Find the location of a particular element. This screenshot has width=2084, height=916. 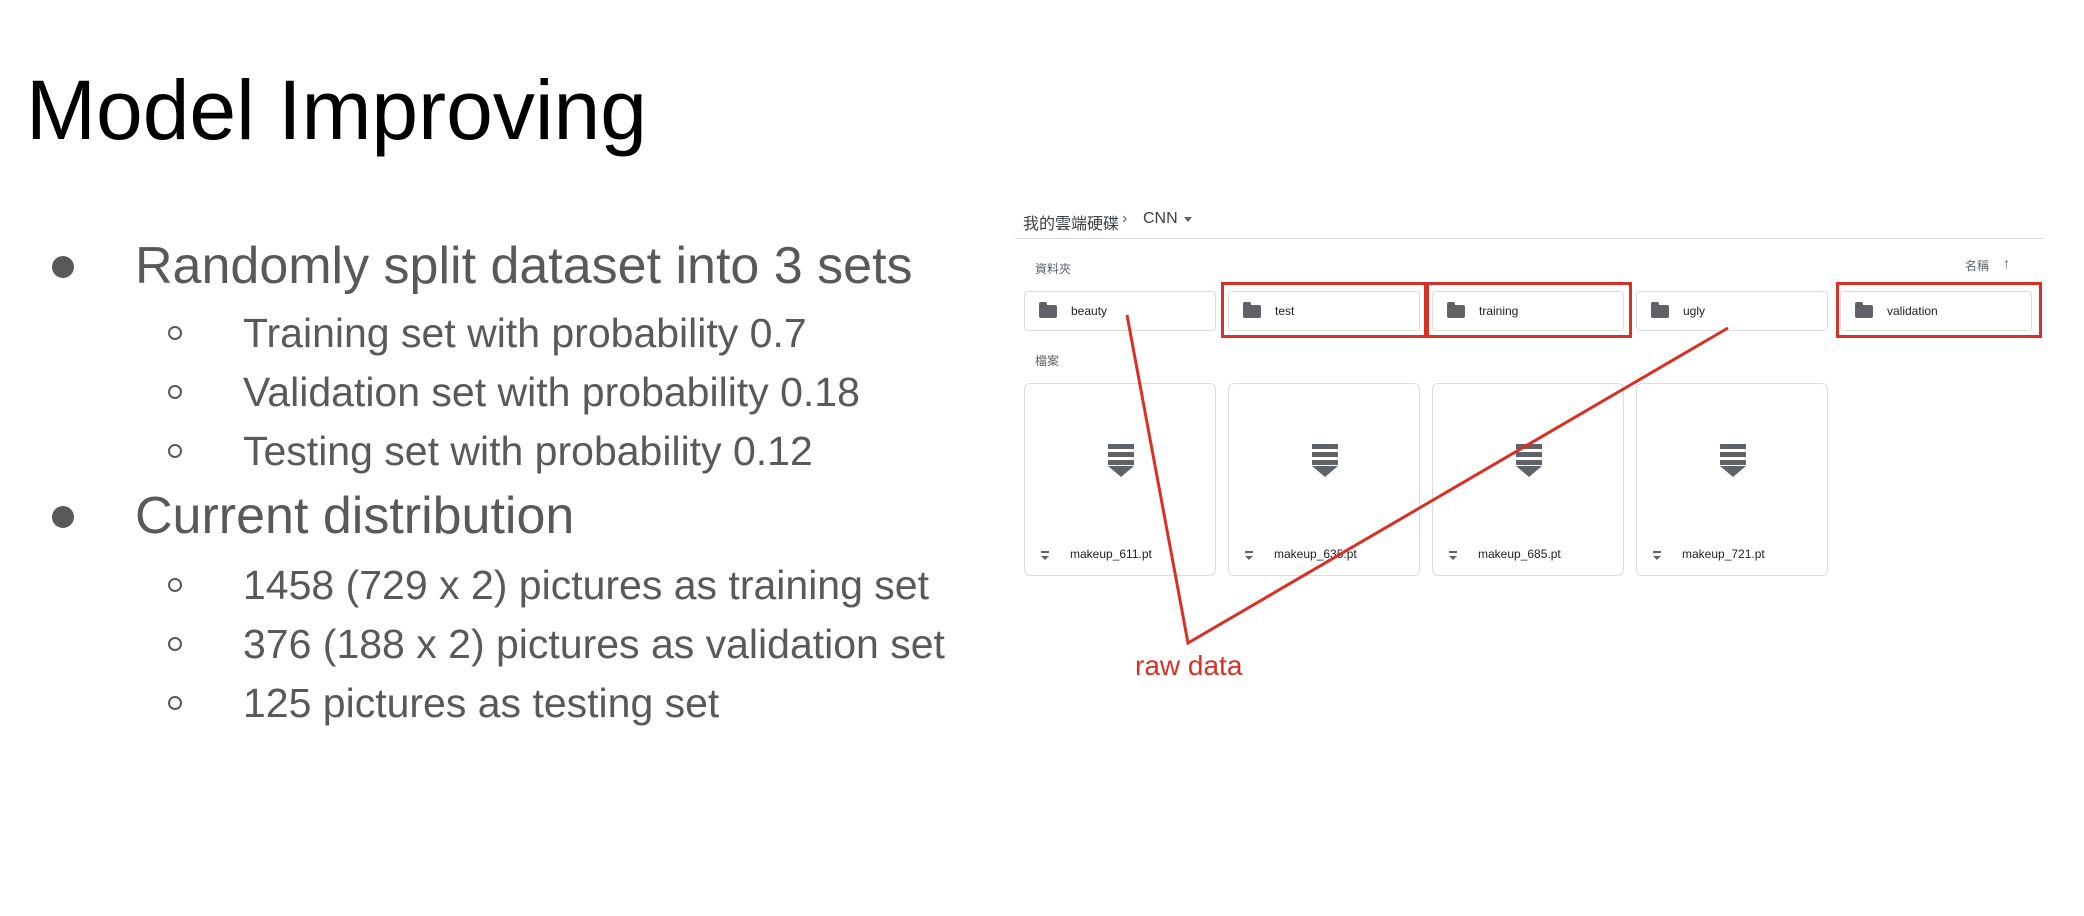

raw-data-pointer is located at coordinates (1427, 480).